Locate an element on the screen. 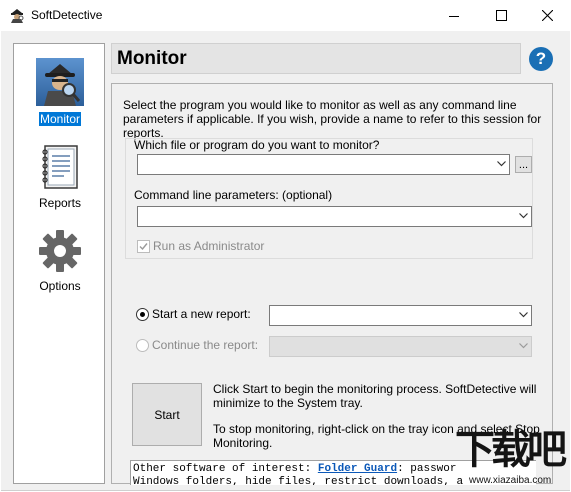  run-as-admin-checkbox is located at coordinates (143, 246).